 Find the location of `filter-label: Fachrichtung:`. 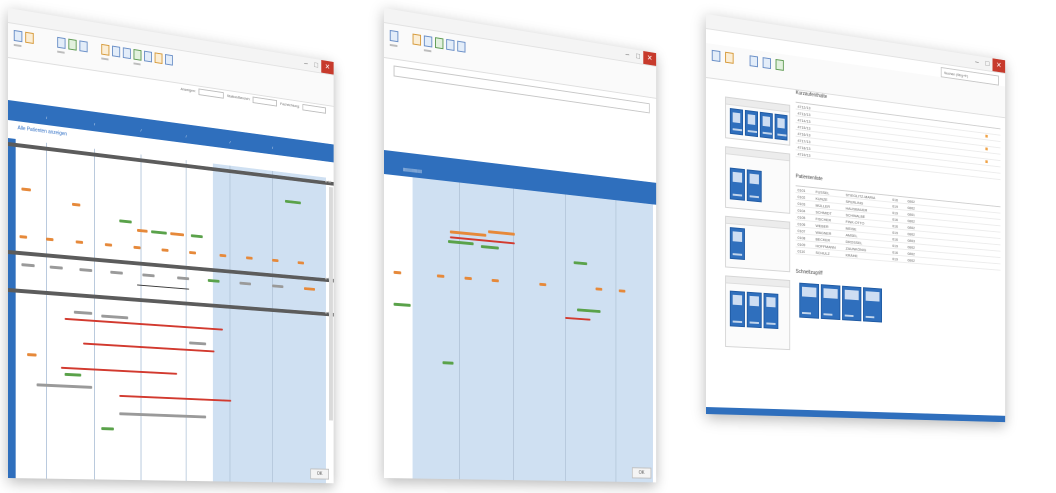

filter-label: Fachrichtung: is located at coordinates (290, 105).